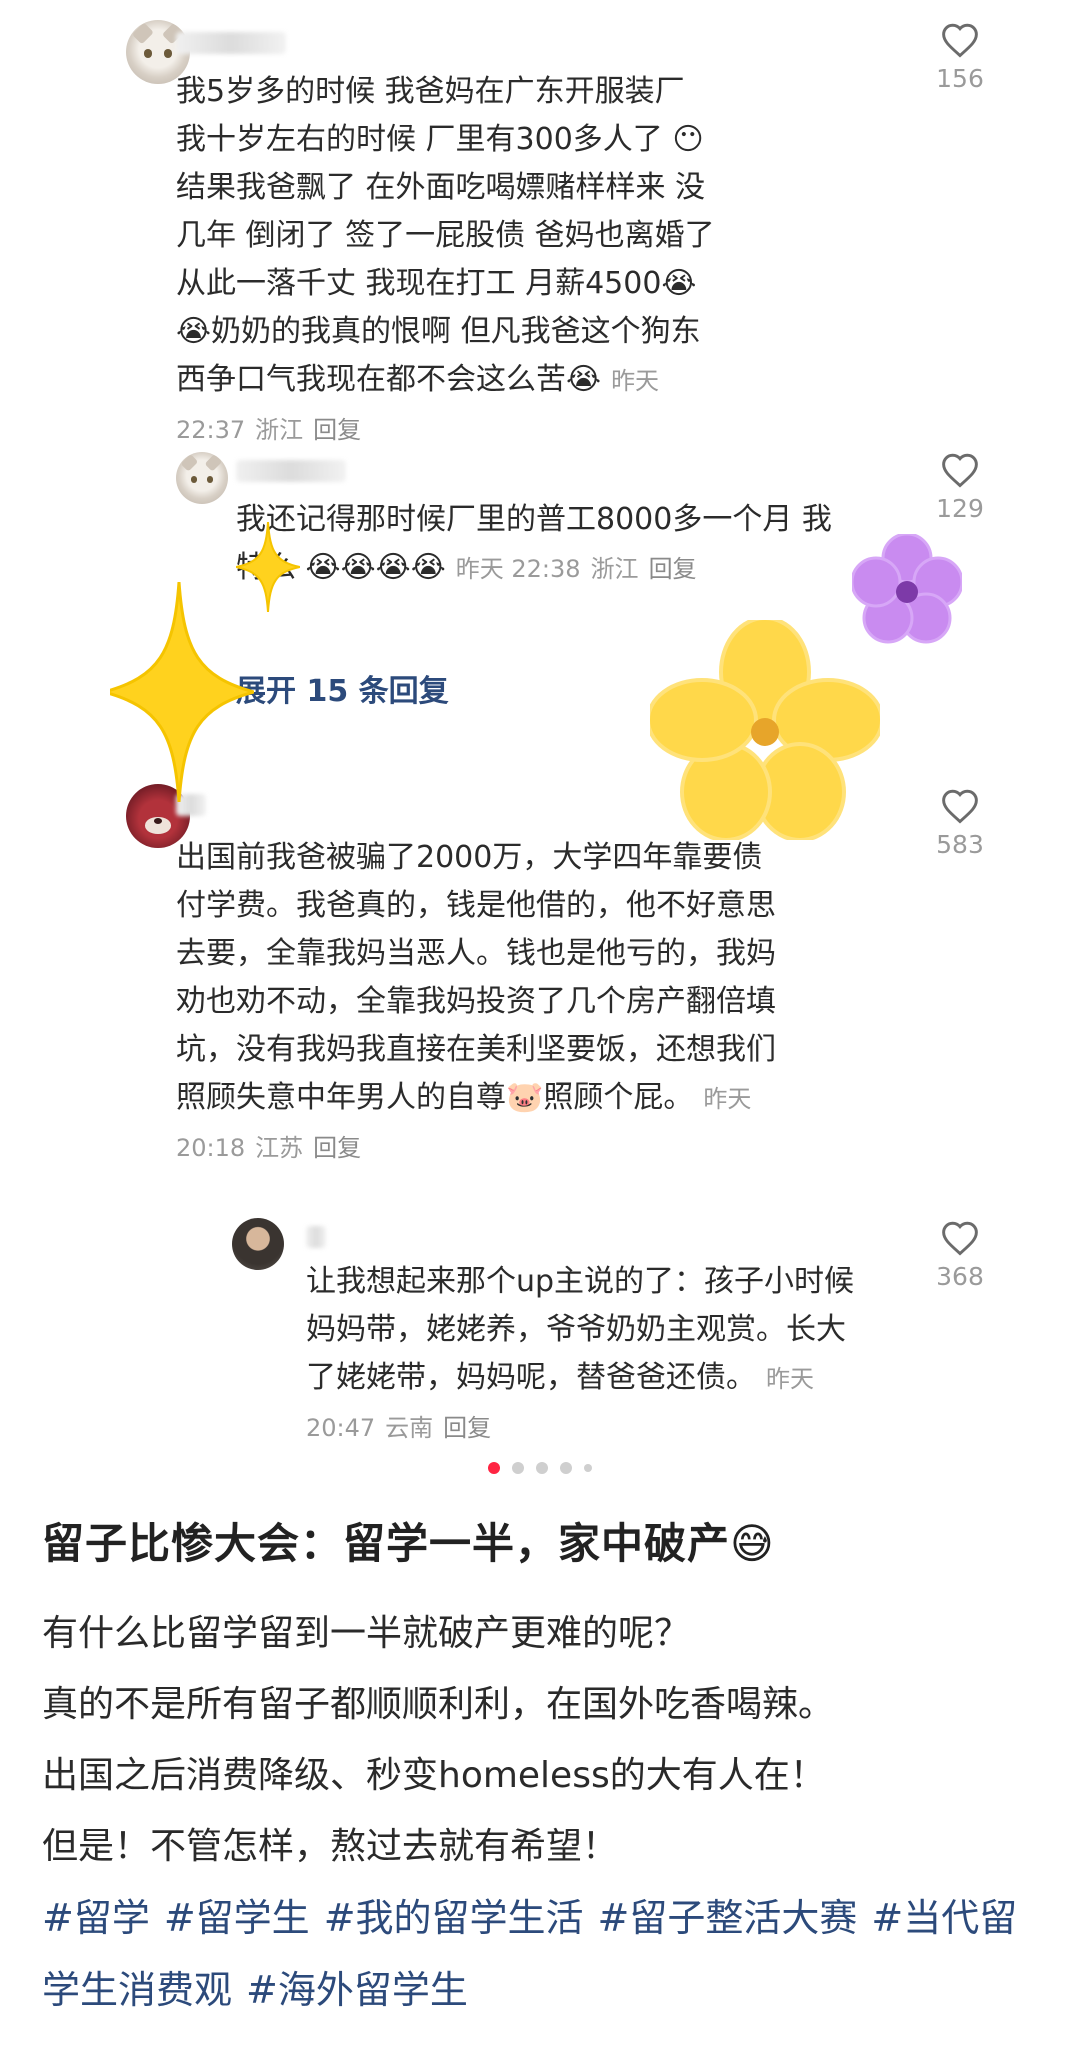 The height and width of the screenshot is (2059, 1080). What do you see at coordinates (576, 569) in the screenshot?
I see `comment-meta: 昨天 22:38 浙江 回复` at bounding box center [576, 569].